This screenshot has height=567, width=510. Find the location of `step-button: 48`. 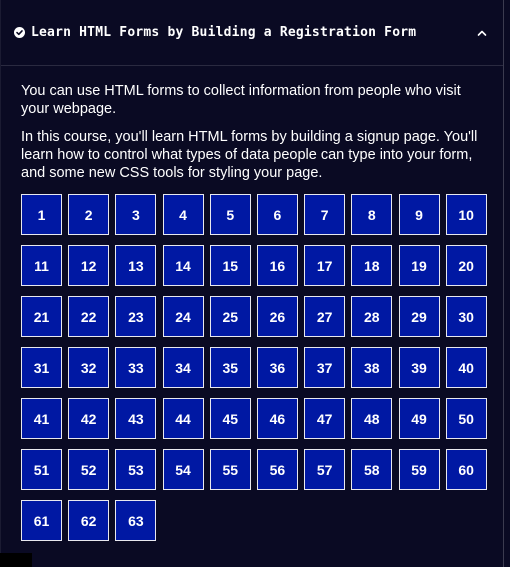

step-button: 48 is located at coordinates (372, 418).